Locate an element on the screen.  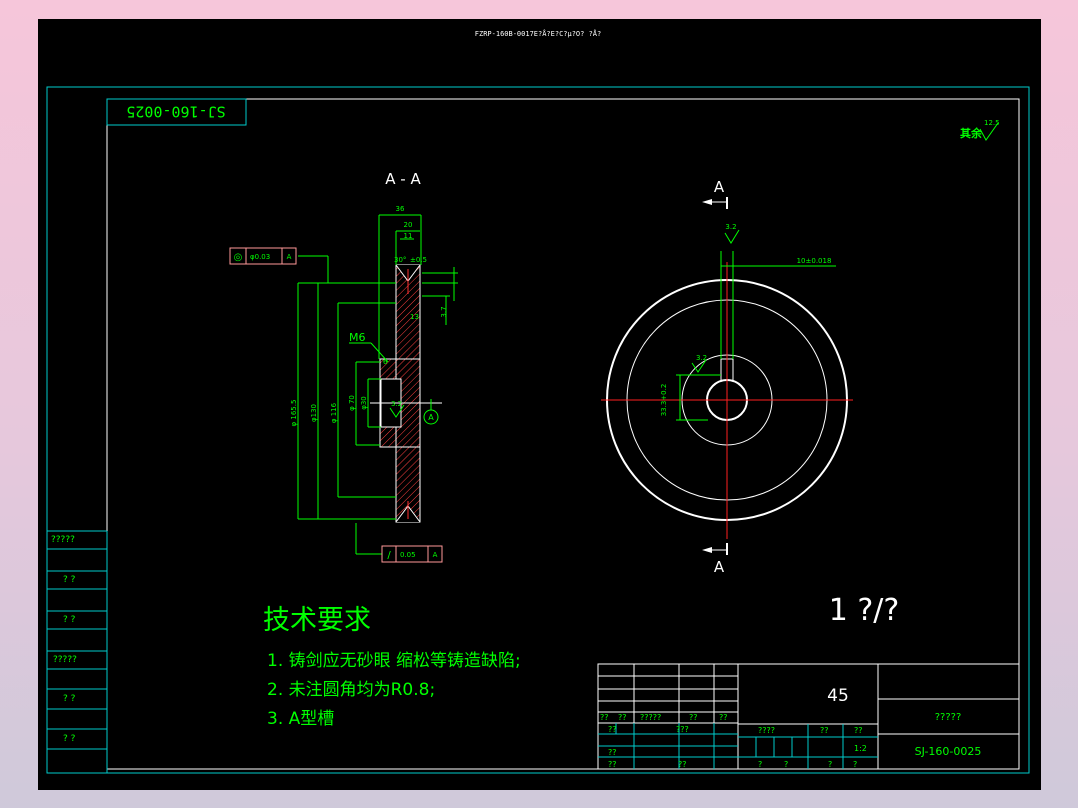
side-panel is located at coordinates (77, 651).